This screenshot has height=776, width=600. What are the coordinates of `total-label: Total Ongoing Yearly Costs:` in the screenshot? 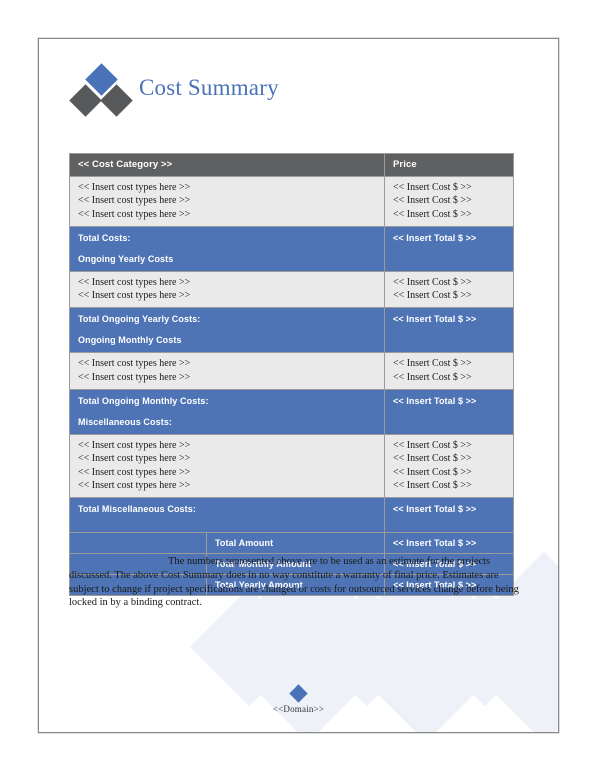 It's located at (139, 319).